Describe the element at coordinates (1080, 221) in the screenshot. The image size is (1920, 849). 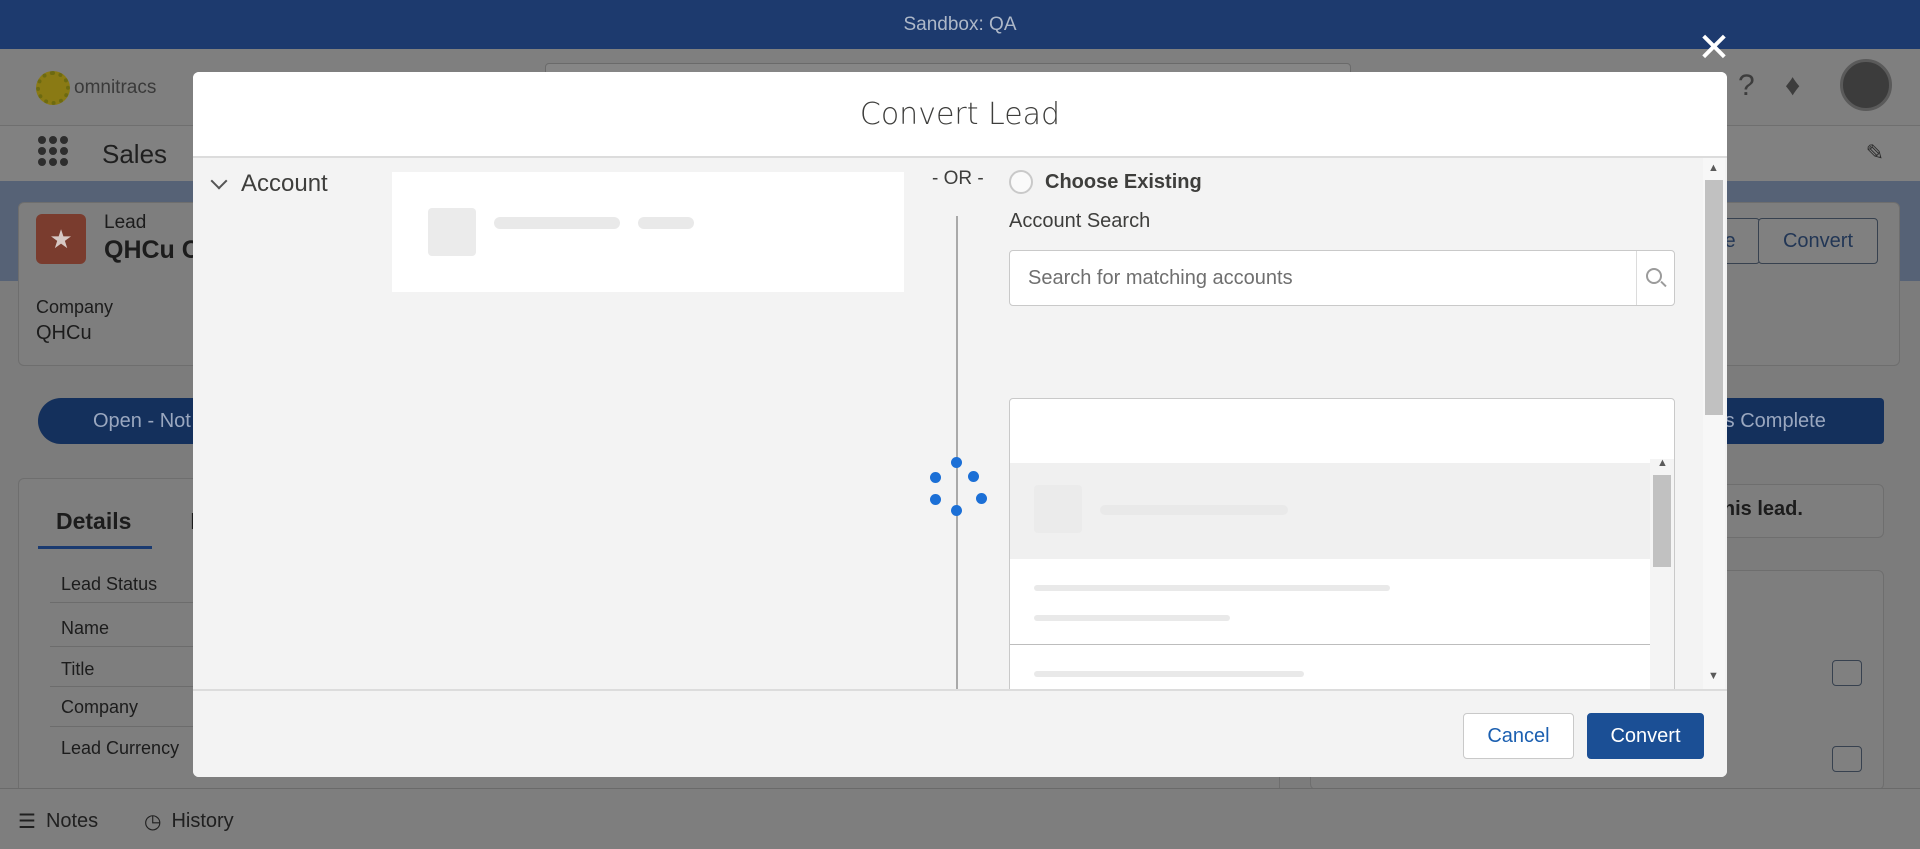
I see `account-search-label: Account Search` at that location.